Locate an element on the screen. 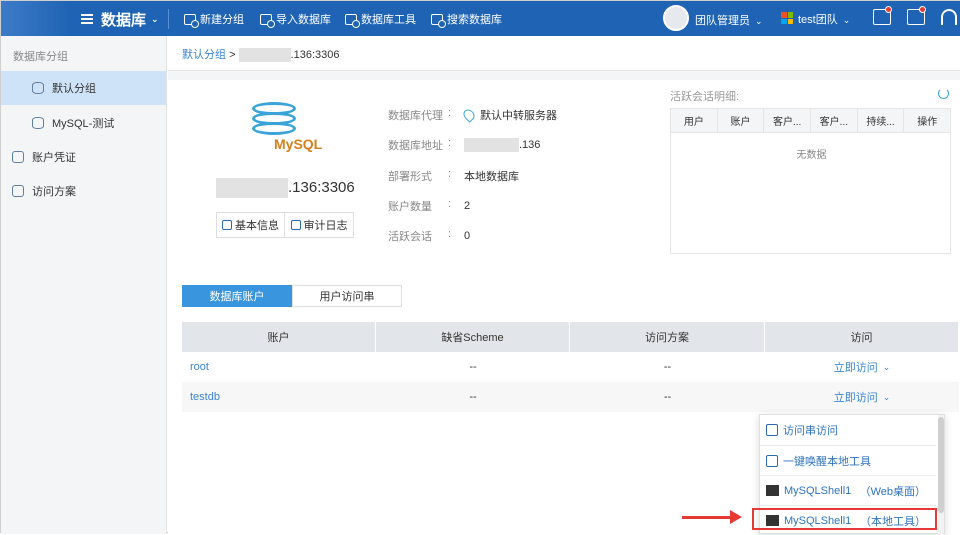 The height and width of the screenshot is (535, 960). accounts-tabs: 数据库账户 用户访问串 is located at coordinates (292, 296).